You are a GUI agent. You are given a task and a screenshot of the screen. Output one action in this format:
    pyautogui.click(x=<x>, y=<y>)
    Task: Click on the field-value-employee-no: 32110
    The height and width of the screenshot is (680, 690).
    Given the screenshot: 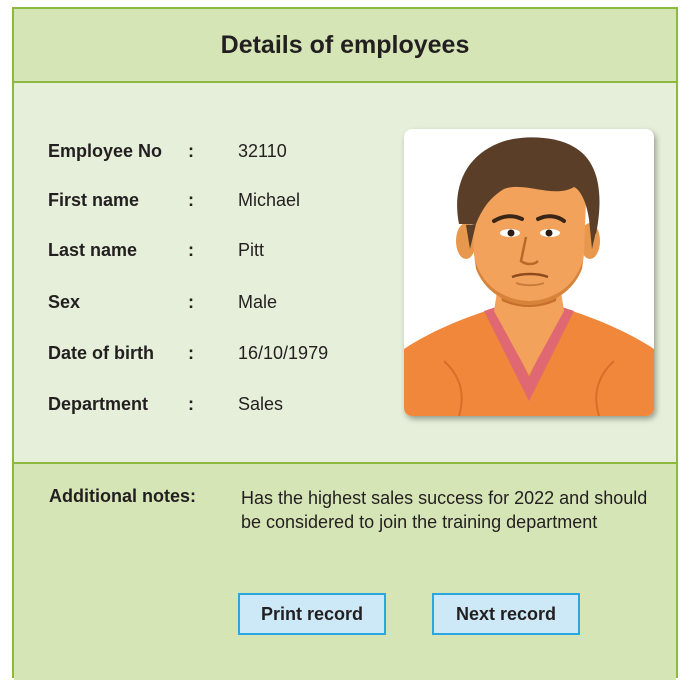 What is the action you would take?
    pyautogui.click(x=262, y=151)
    